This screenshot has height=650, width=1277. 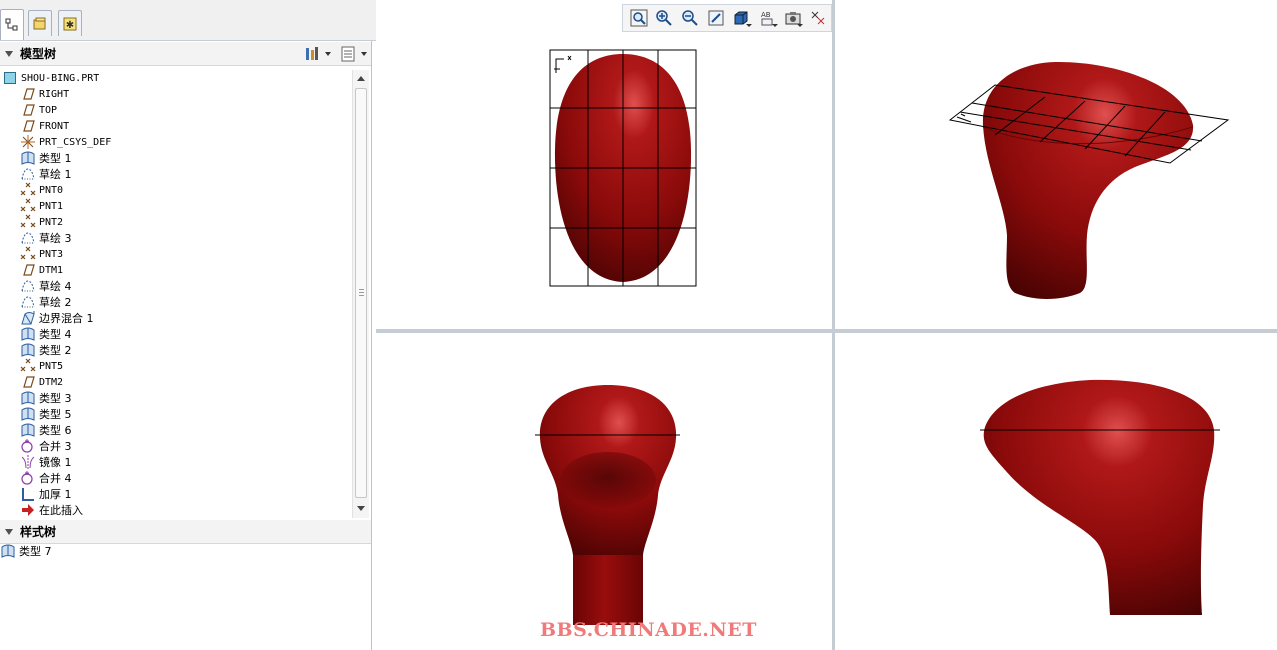 What do you see at coordinates (12, 24) in the screenshot?
I see `tab-model-tree` at bounding box center [12, 24].